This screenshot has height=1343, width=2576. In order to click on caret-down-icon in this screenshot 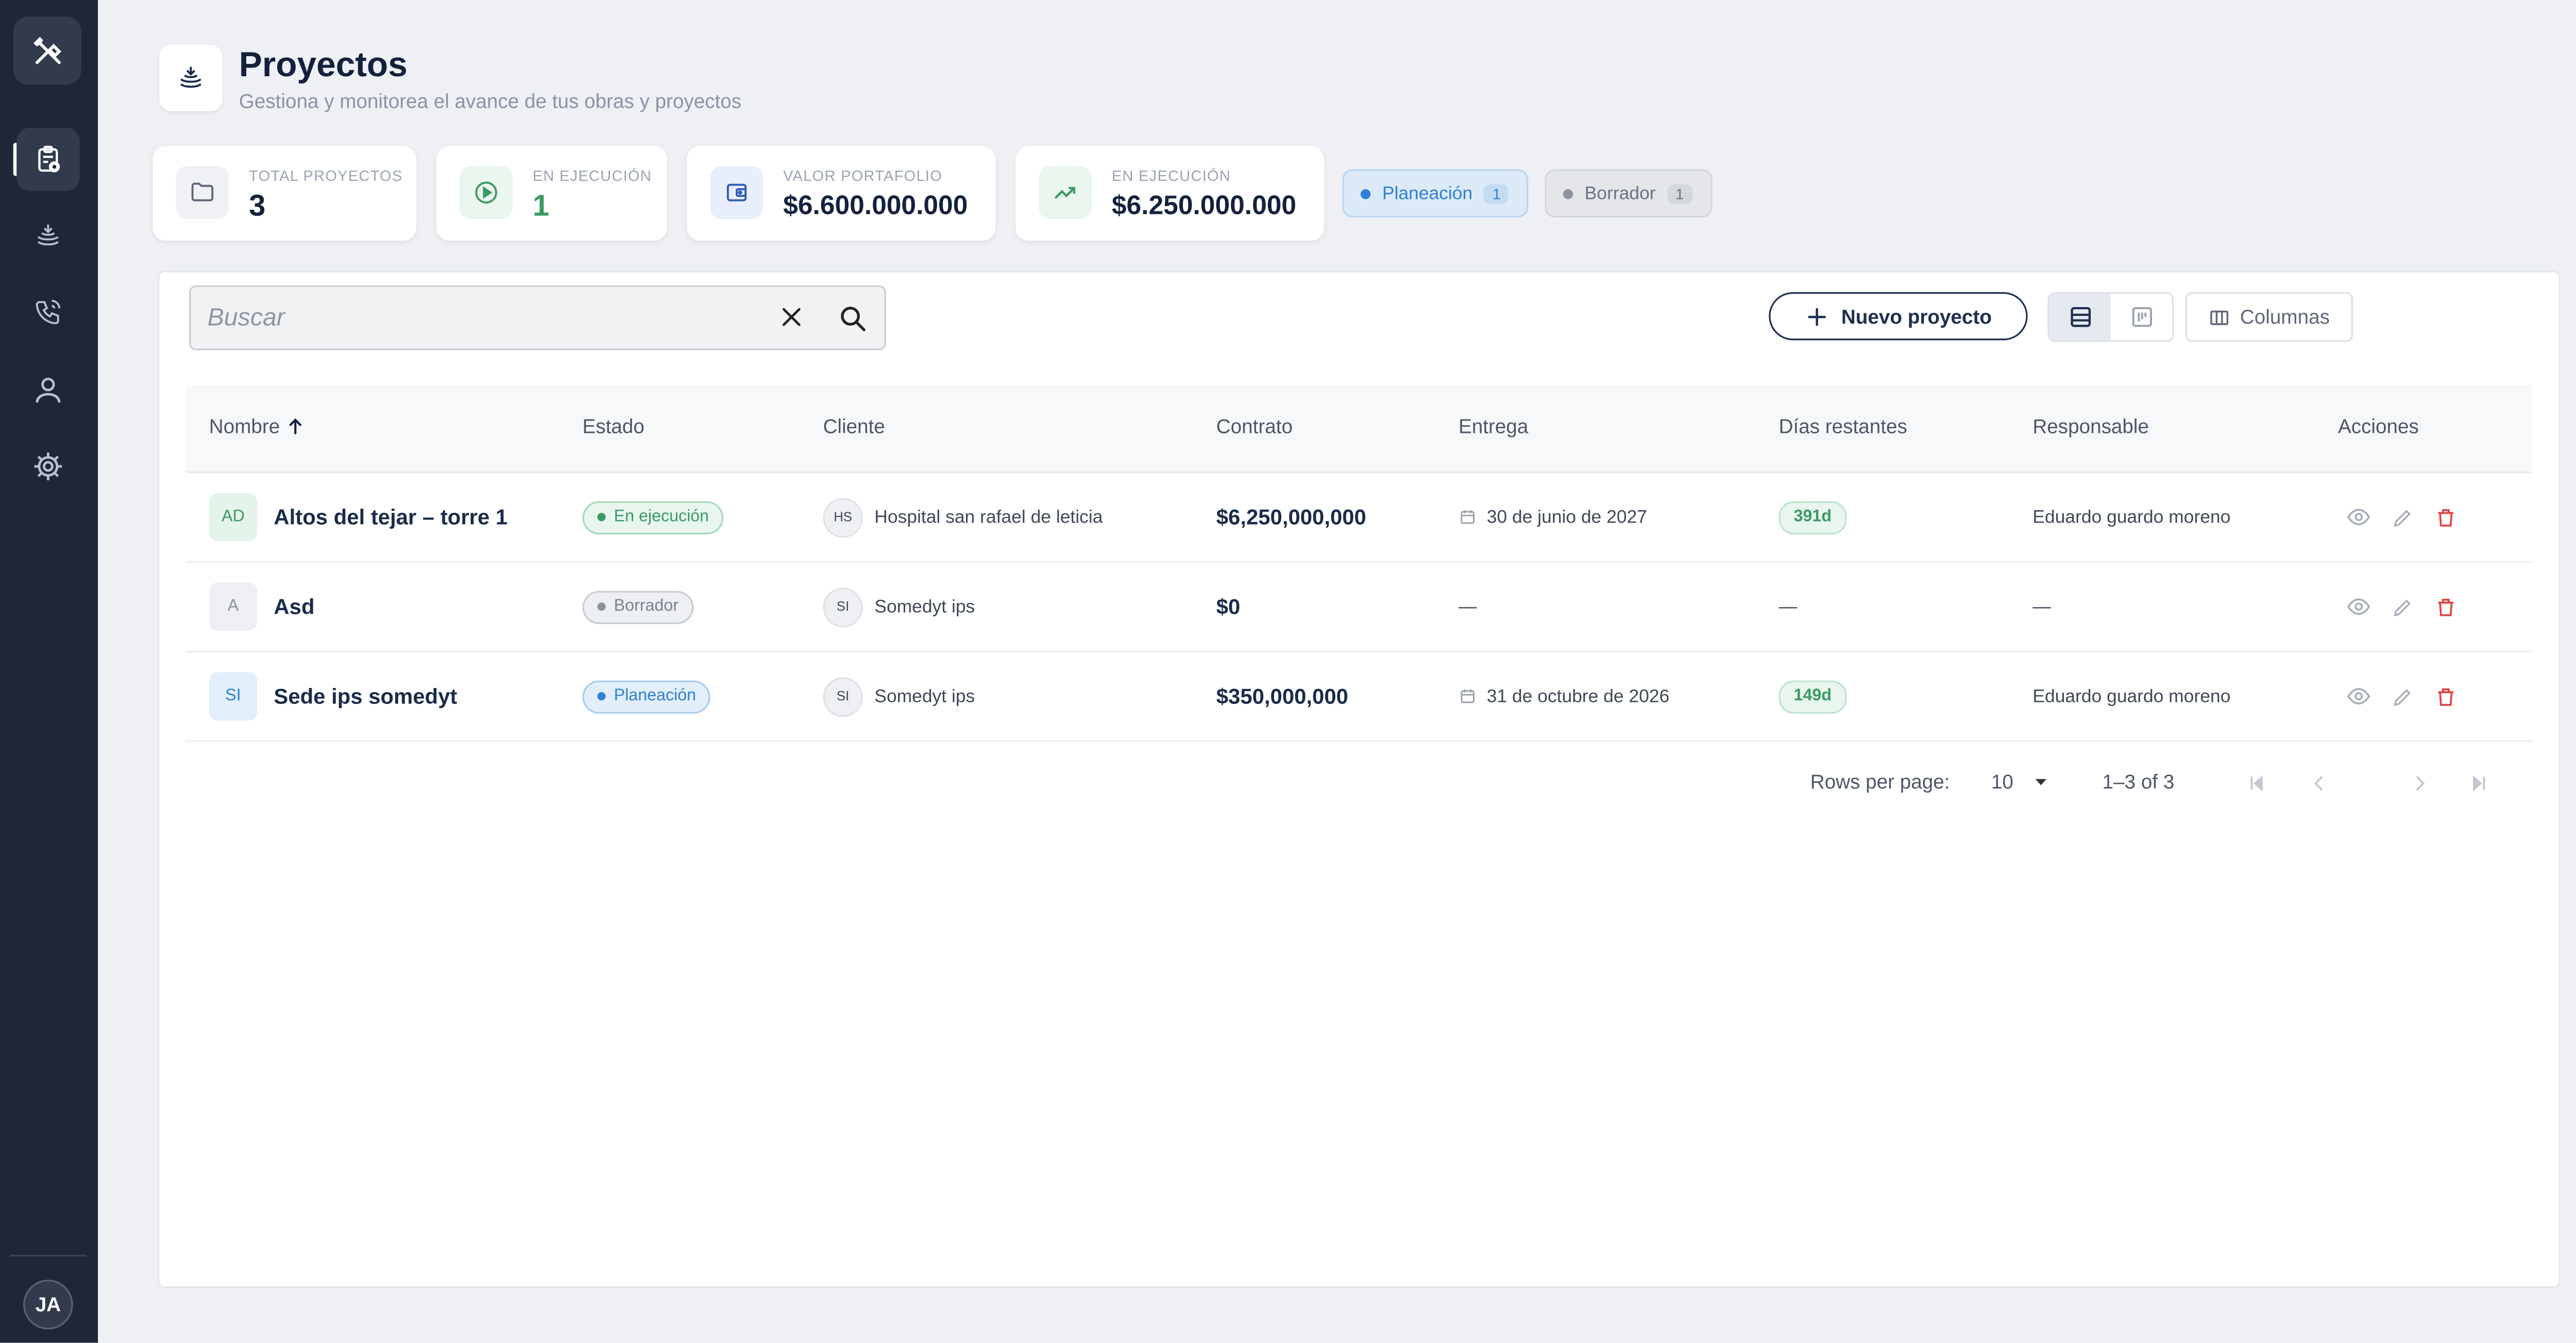, I will do `click(2041, 782)`.